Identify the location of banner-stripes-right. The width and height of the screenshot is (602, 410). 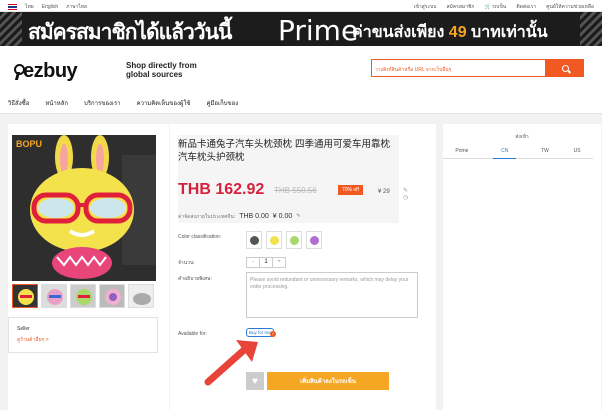
(591, 29).